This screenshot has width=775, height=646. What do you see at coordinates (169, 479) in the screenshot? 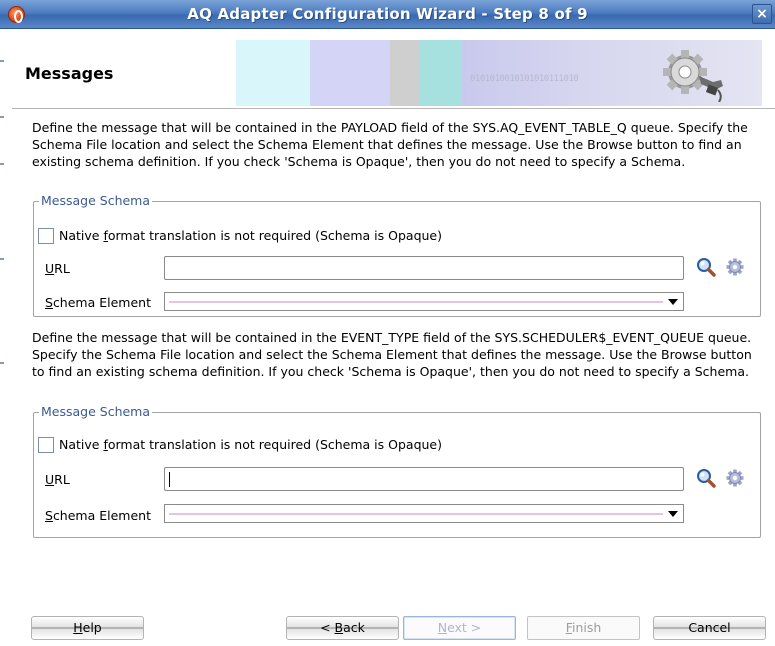
I see `text-caret` at bounding box center [169, 479].